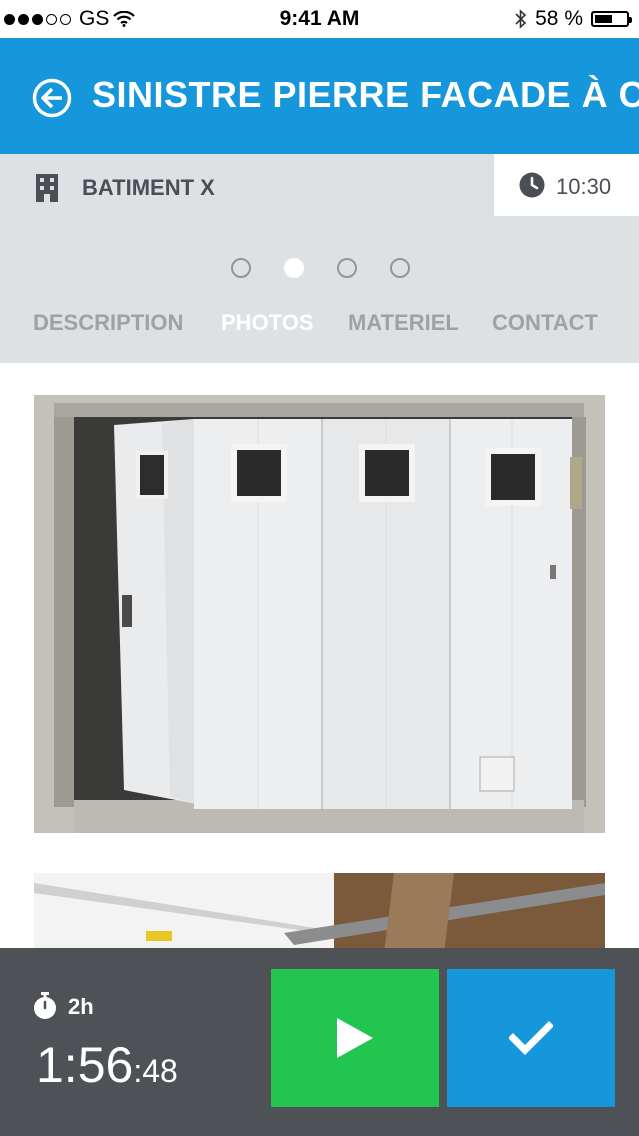  Describe the element at coordinates (559, 18) in the screenshot. I see `battery-percent: 58 %` at that location.